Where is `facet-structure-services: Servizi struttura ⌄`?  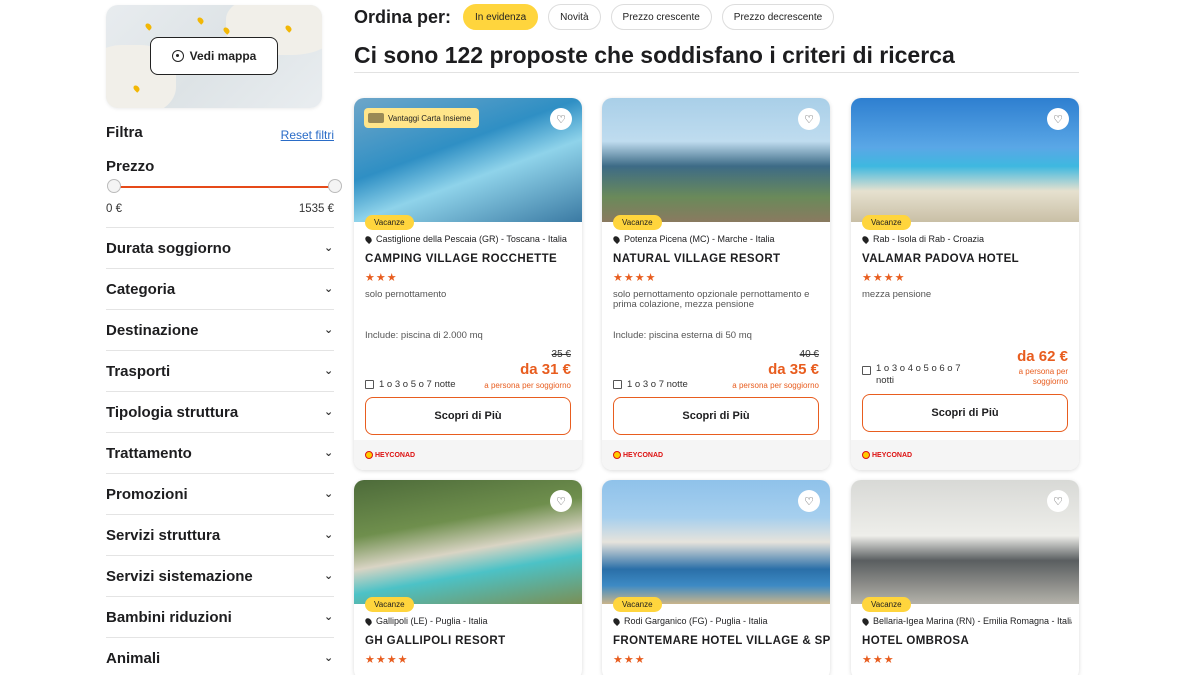
facet-structure-services: Servizi struttura ⌄ is located at coordinates (220, 534).